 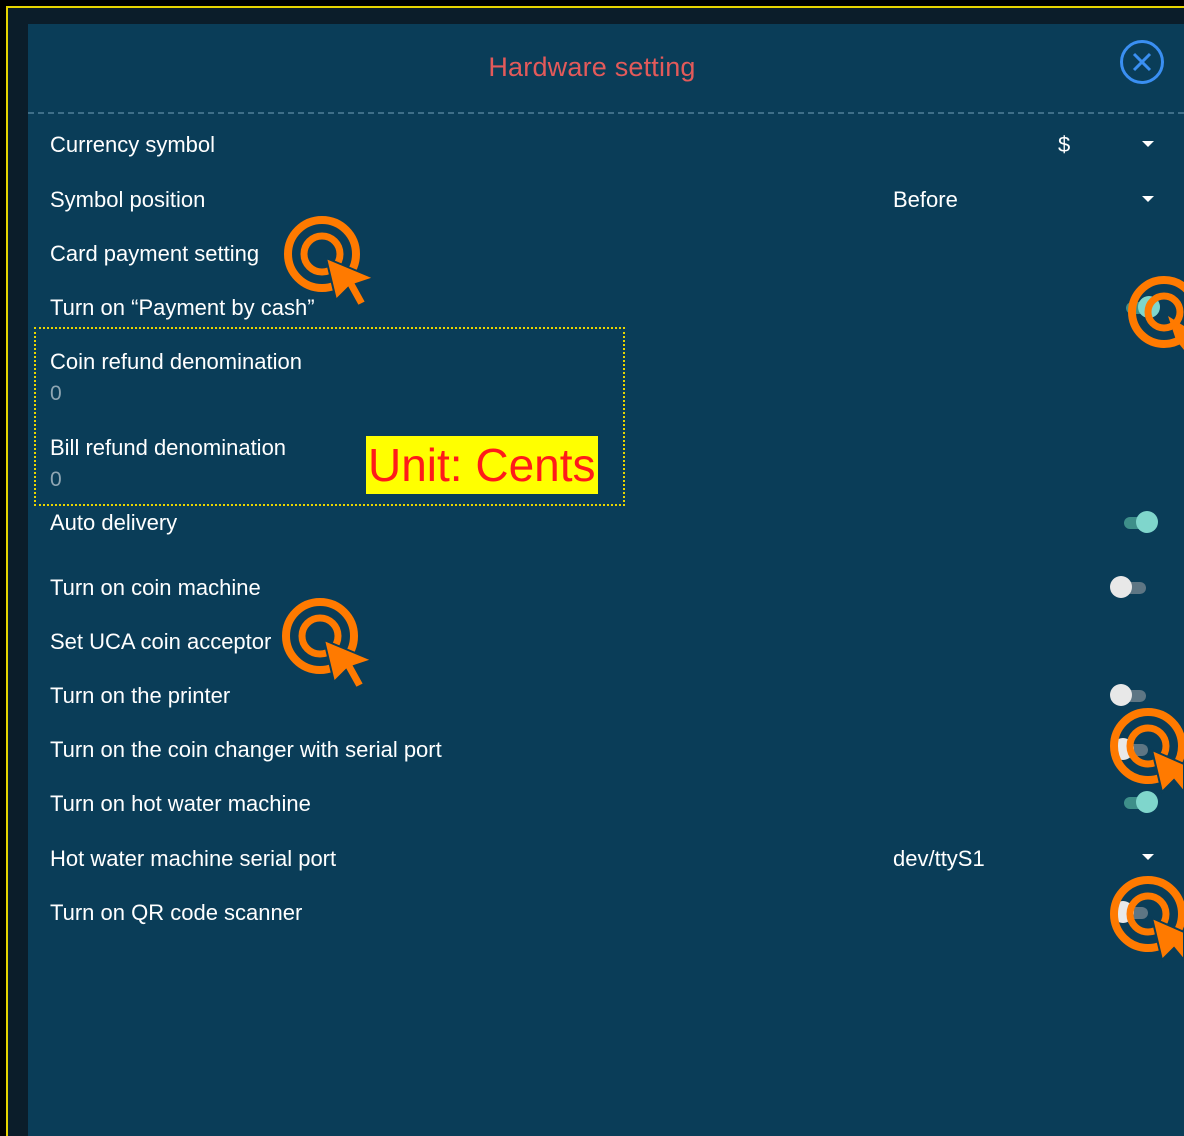 What do you see at coordinates (182, 307) in the screenshot?
I see `payment-by-cash-label: Turn on “Payment by cash”` at bounding box center [182, 307].